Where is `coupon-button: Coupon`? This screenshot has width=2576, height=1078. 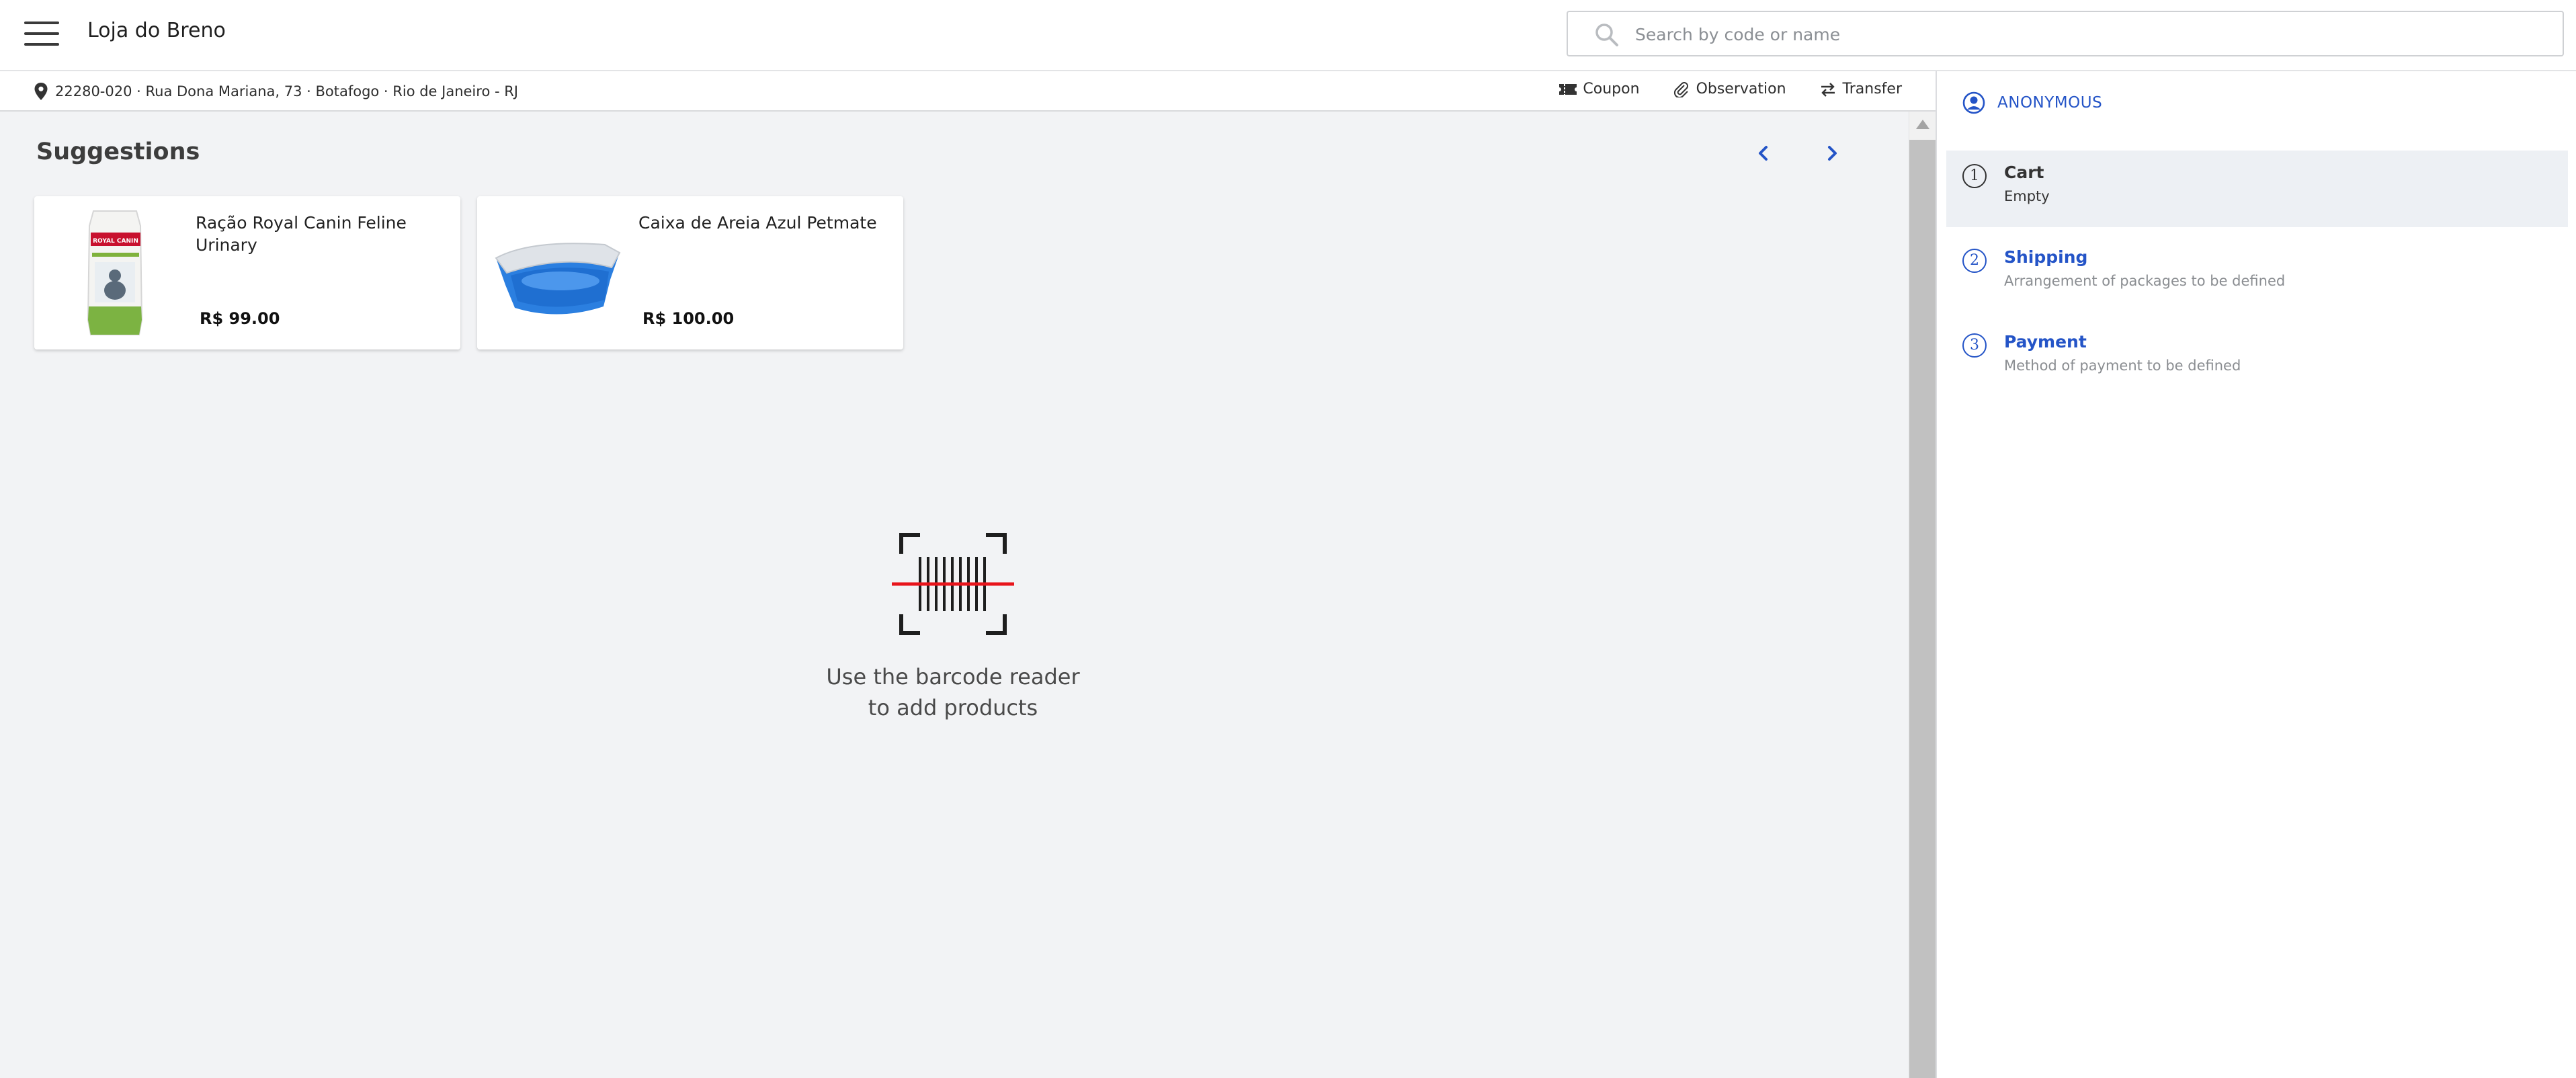 coupon-button: Coupon is located at coordinates (1600, 89).